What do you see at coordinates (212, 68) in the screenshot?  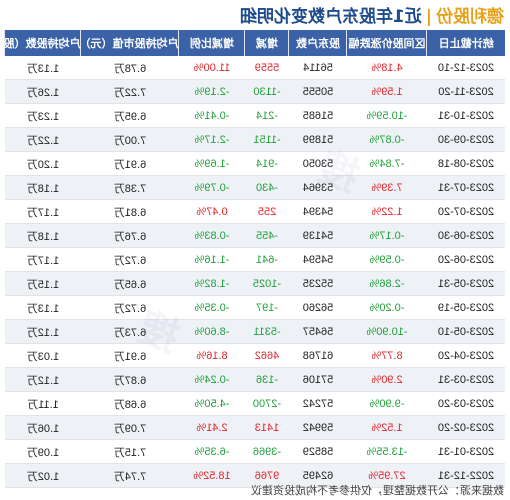 I see `table-cell-ratio: 11.00%` at bounding box center [212, 68].